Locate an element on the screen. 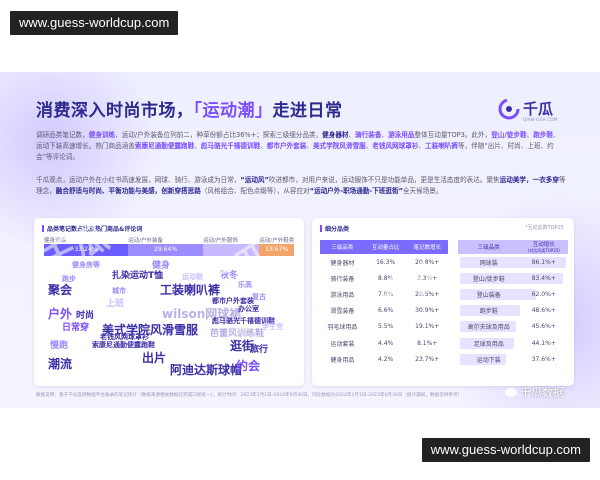 The image size is (600, 480). brand-sub: QIAN-GUA.COM is located at coordinates (540, 119).